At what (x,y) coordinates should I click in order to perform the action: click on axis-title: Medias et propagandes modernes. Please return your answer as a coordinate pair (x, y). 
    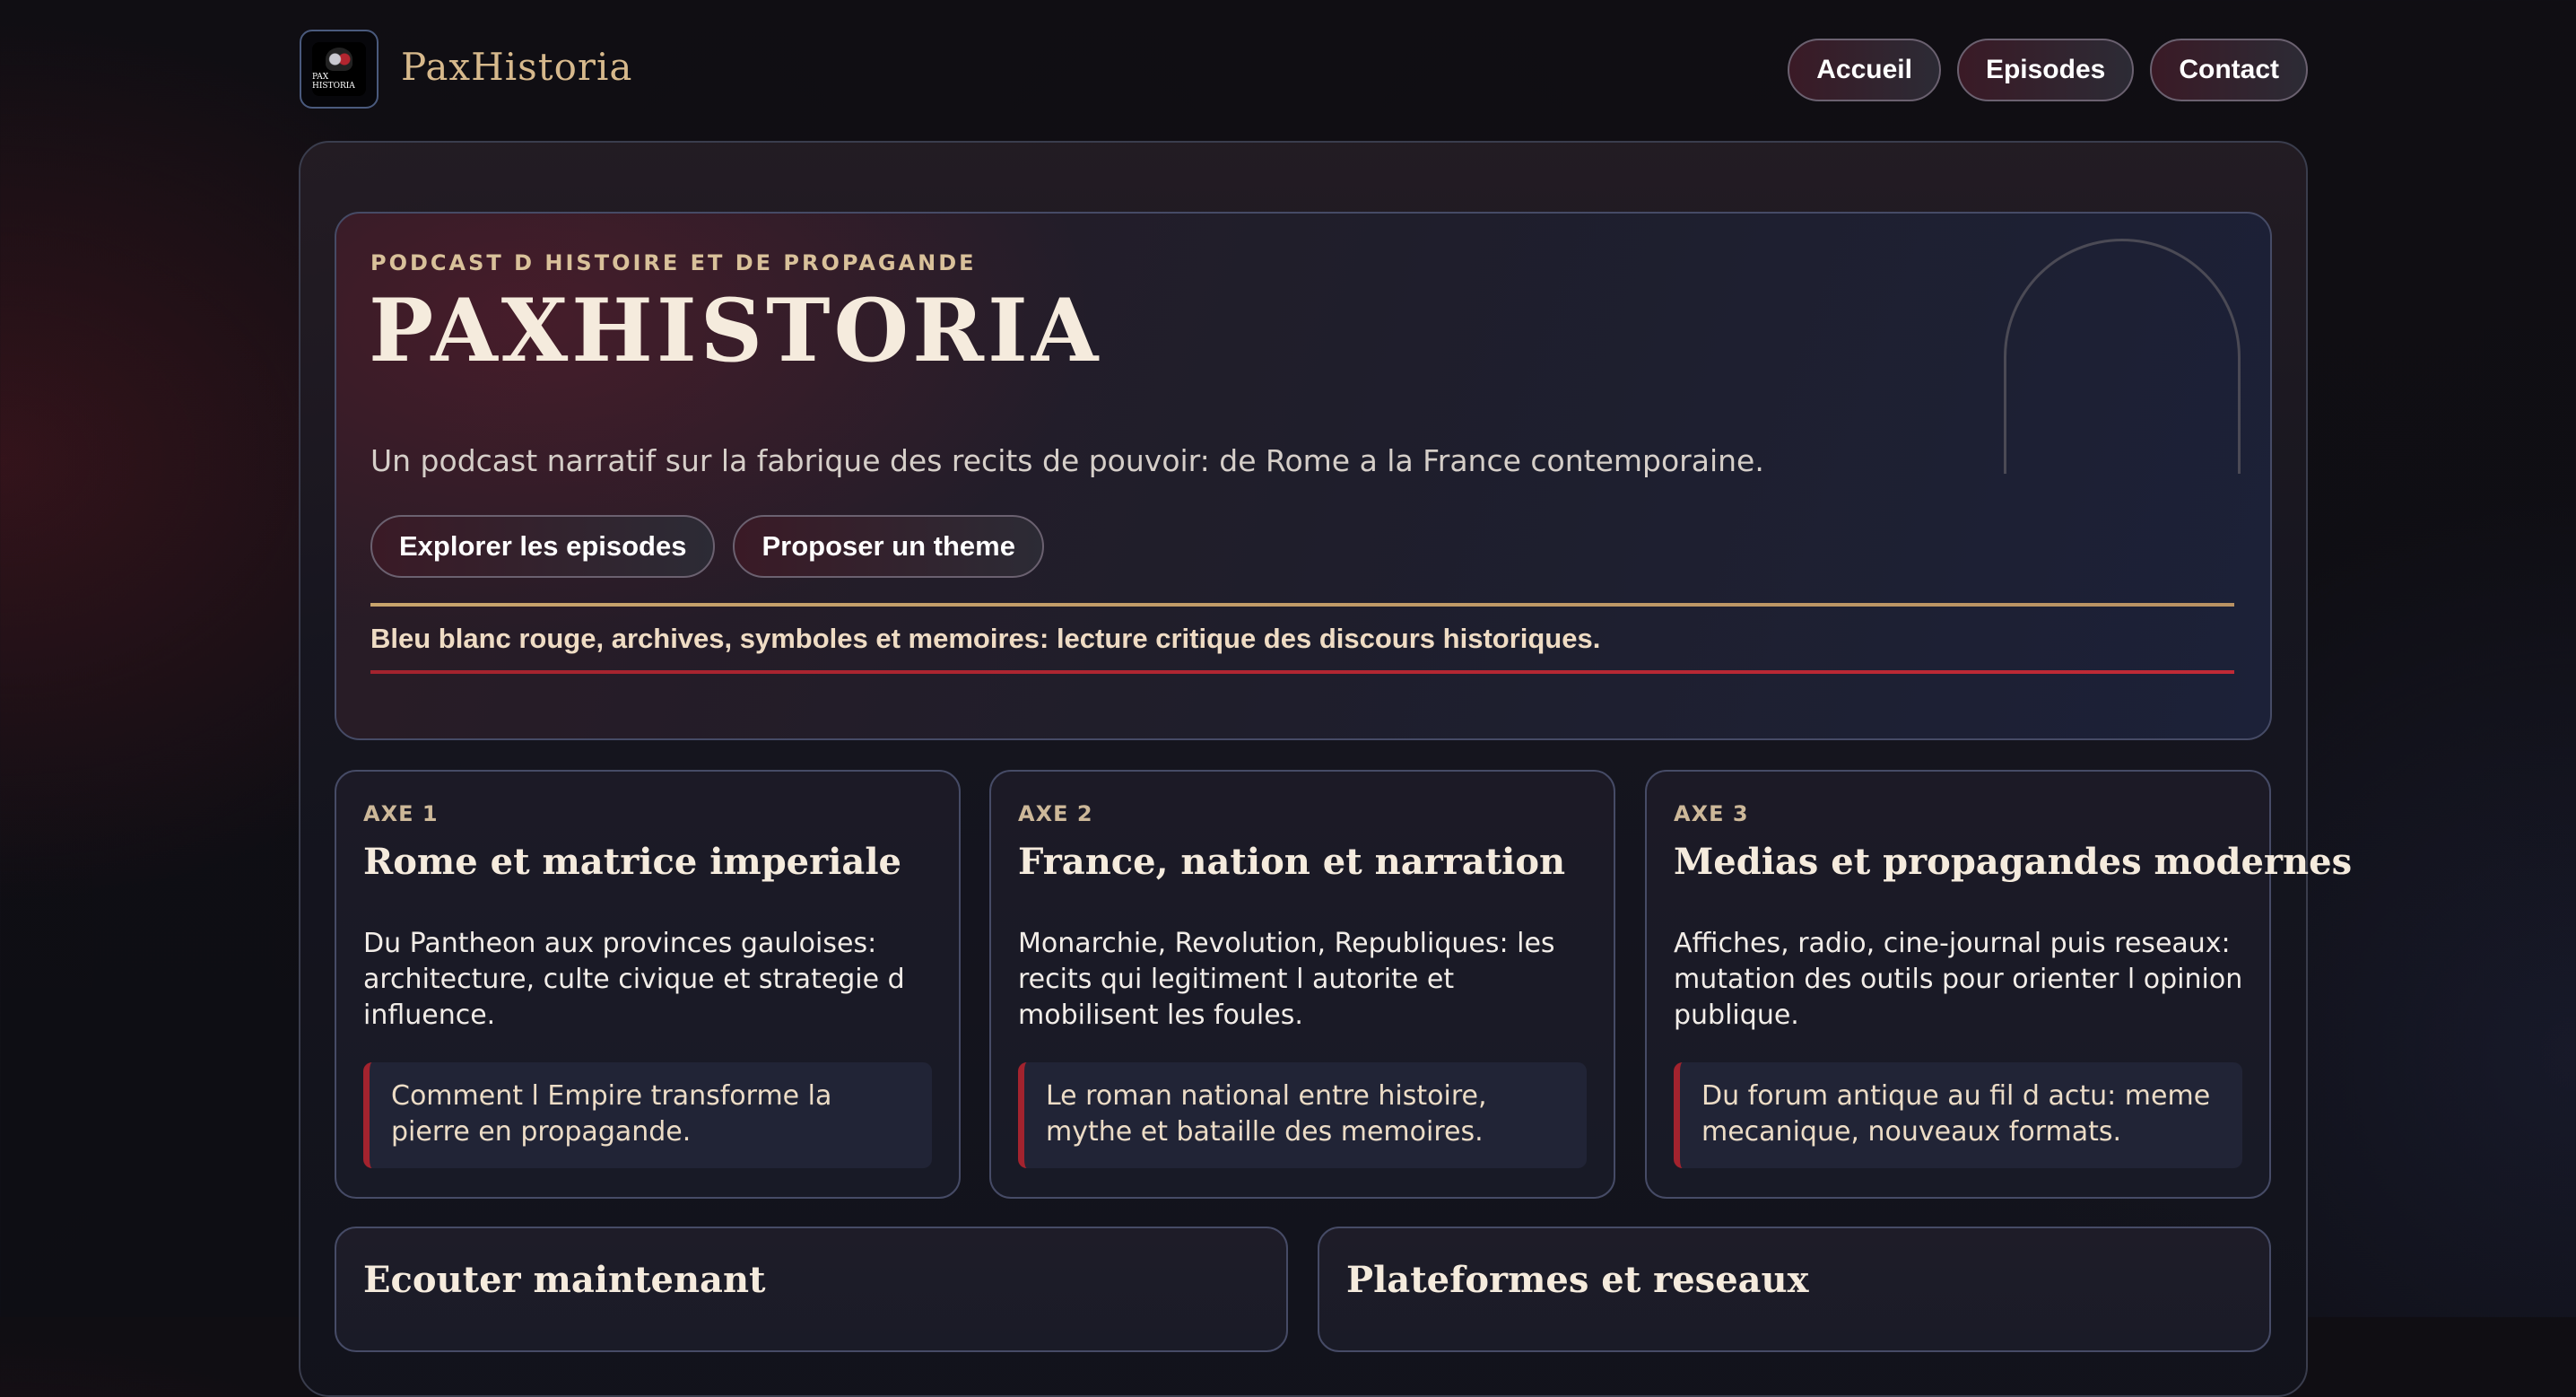
    Looking at the image, I should click on (2013, 862).